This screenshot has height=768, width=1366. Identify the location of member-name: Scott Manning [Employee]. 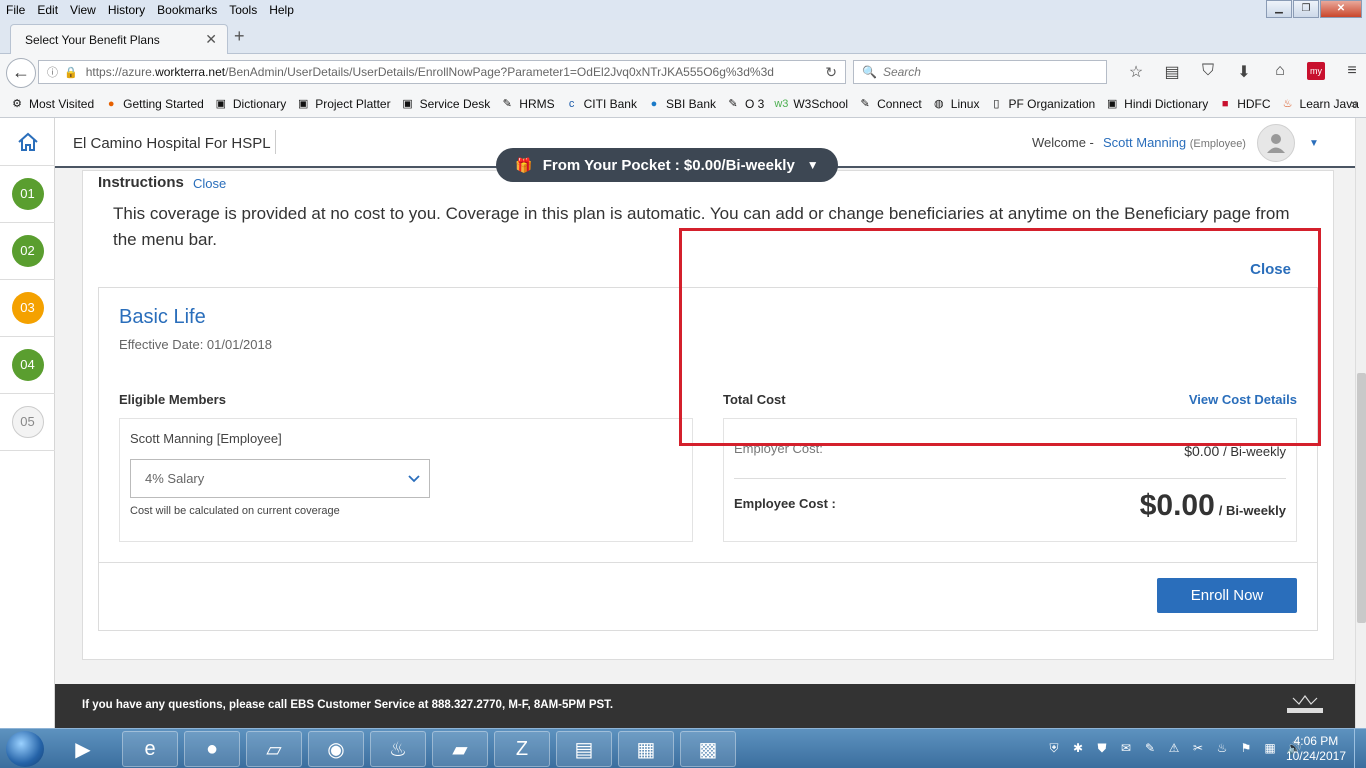
(206, 438).